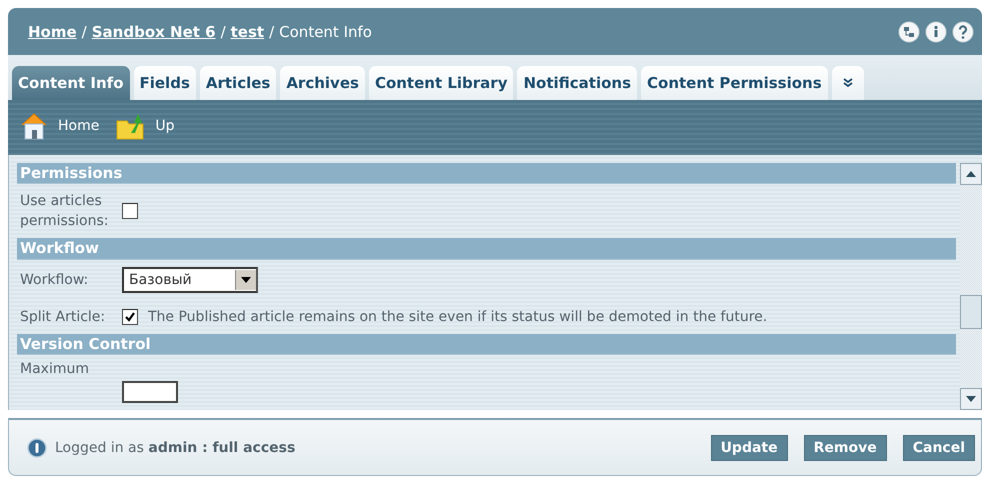 The height and width of the screenshot is (480, 982). What do you see at coordinates (441, 83) in the screenshot?
I see `tab: Content Library` at bounding box center [441, 83].